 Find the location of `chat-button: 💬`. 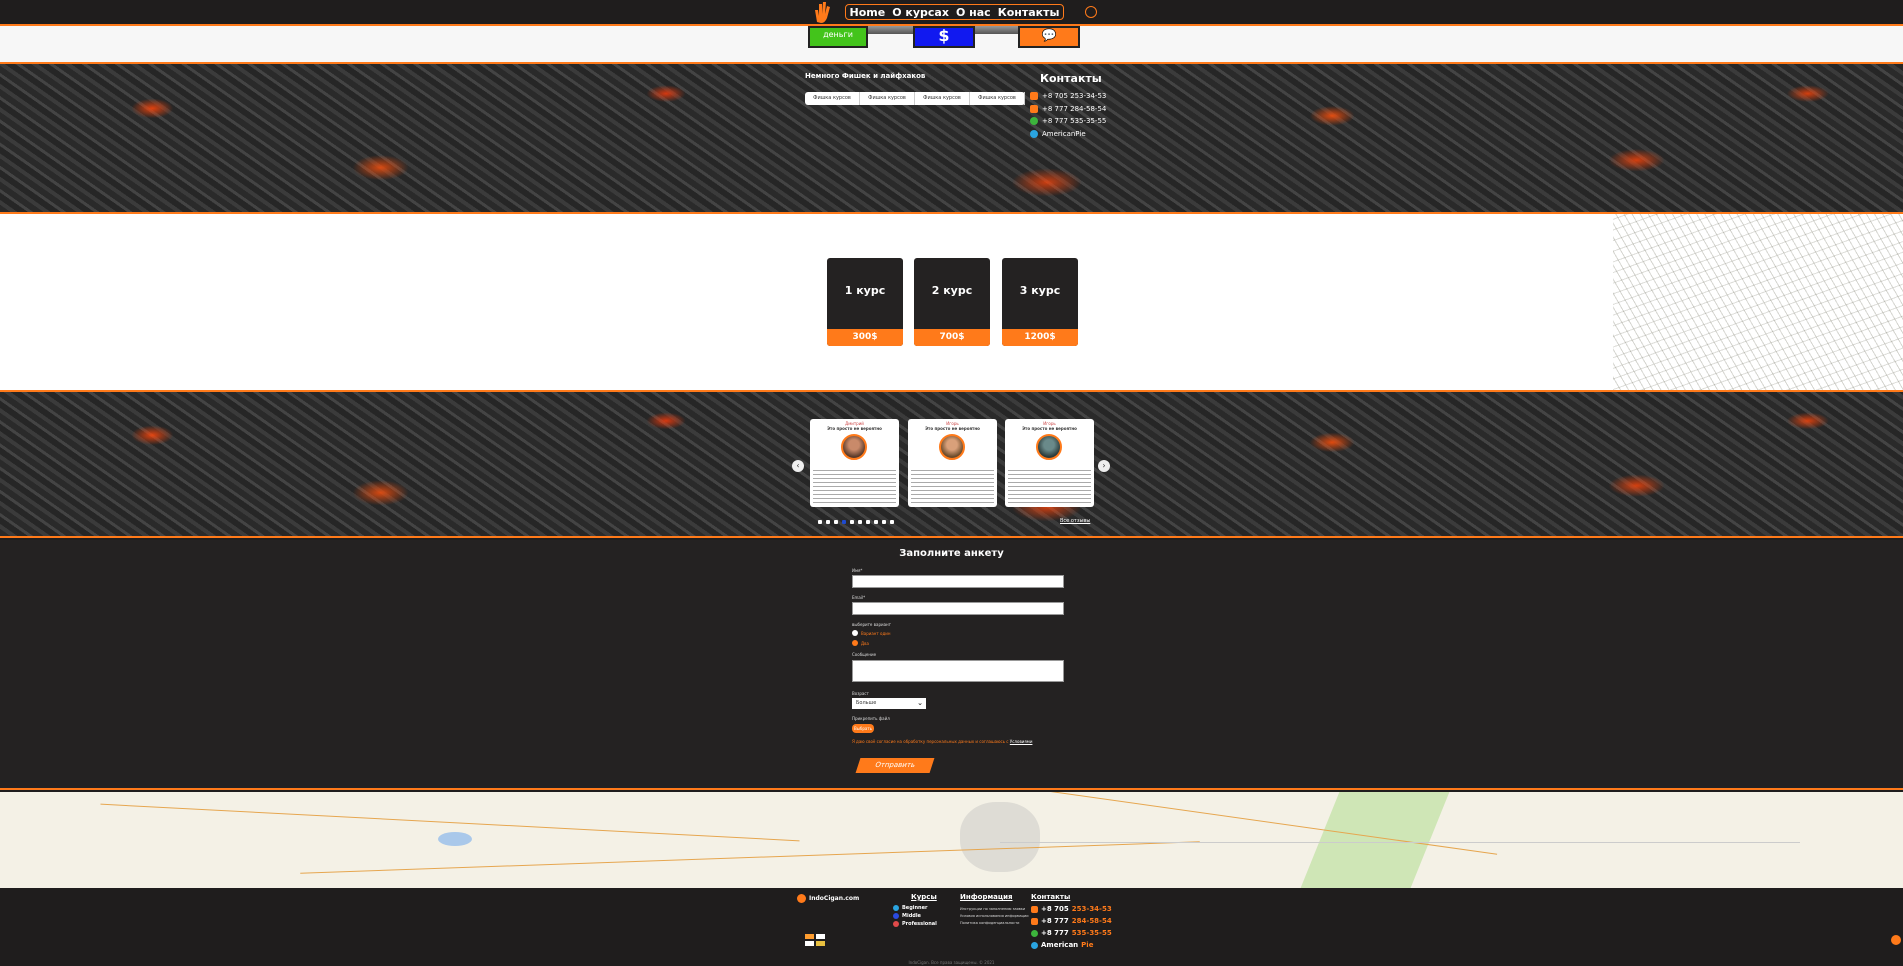

chat-button: 💬 is located at coordinates (1049, 37).